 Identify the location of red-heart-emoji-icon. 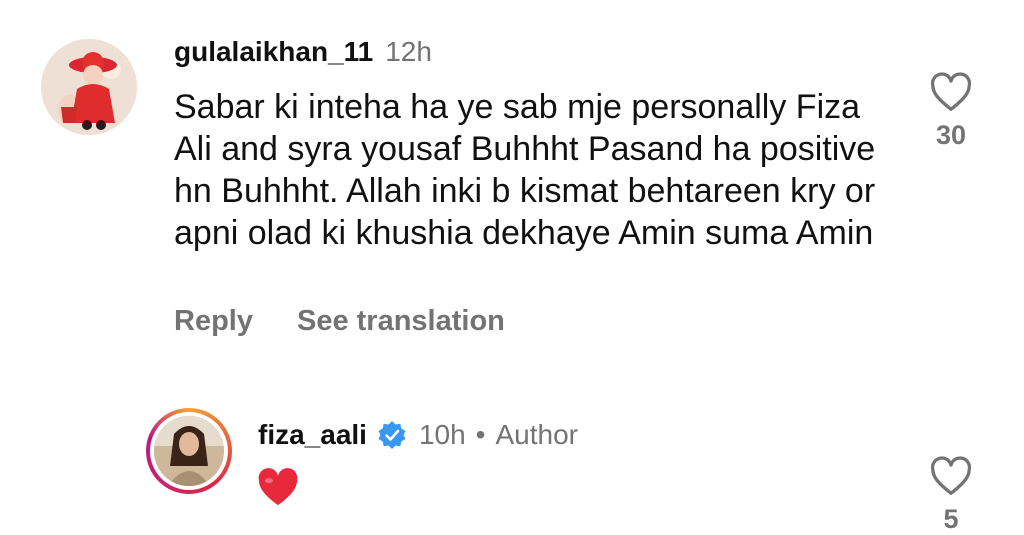
(278, 489).